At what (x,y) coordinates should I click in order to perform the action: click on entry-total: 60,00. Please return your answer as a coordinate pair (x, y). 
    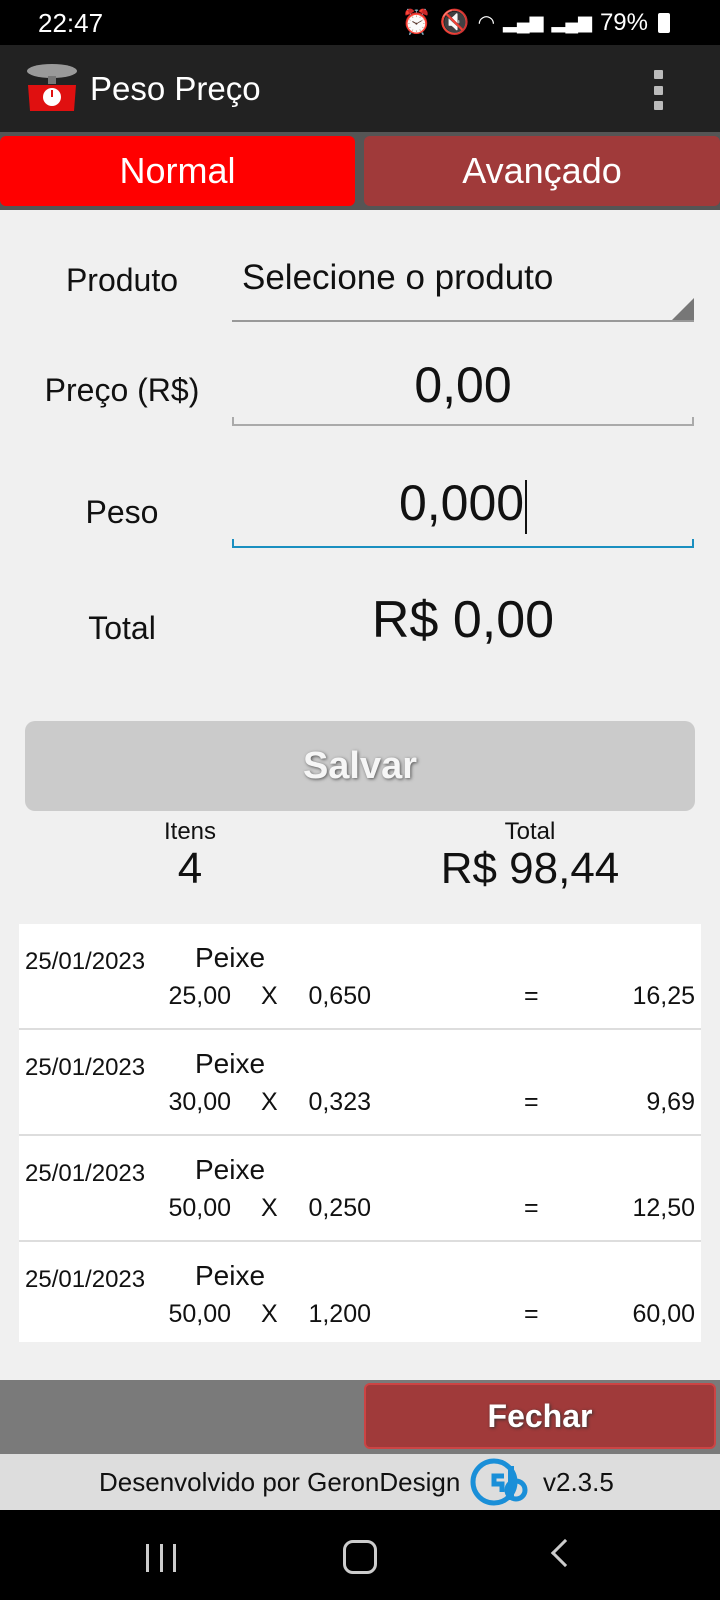
    Looking at the image, I should click on (663, 1314).